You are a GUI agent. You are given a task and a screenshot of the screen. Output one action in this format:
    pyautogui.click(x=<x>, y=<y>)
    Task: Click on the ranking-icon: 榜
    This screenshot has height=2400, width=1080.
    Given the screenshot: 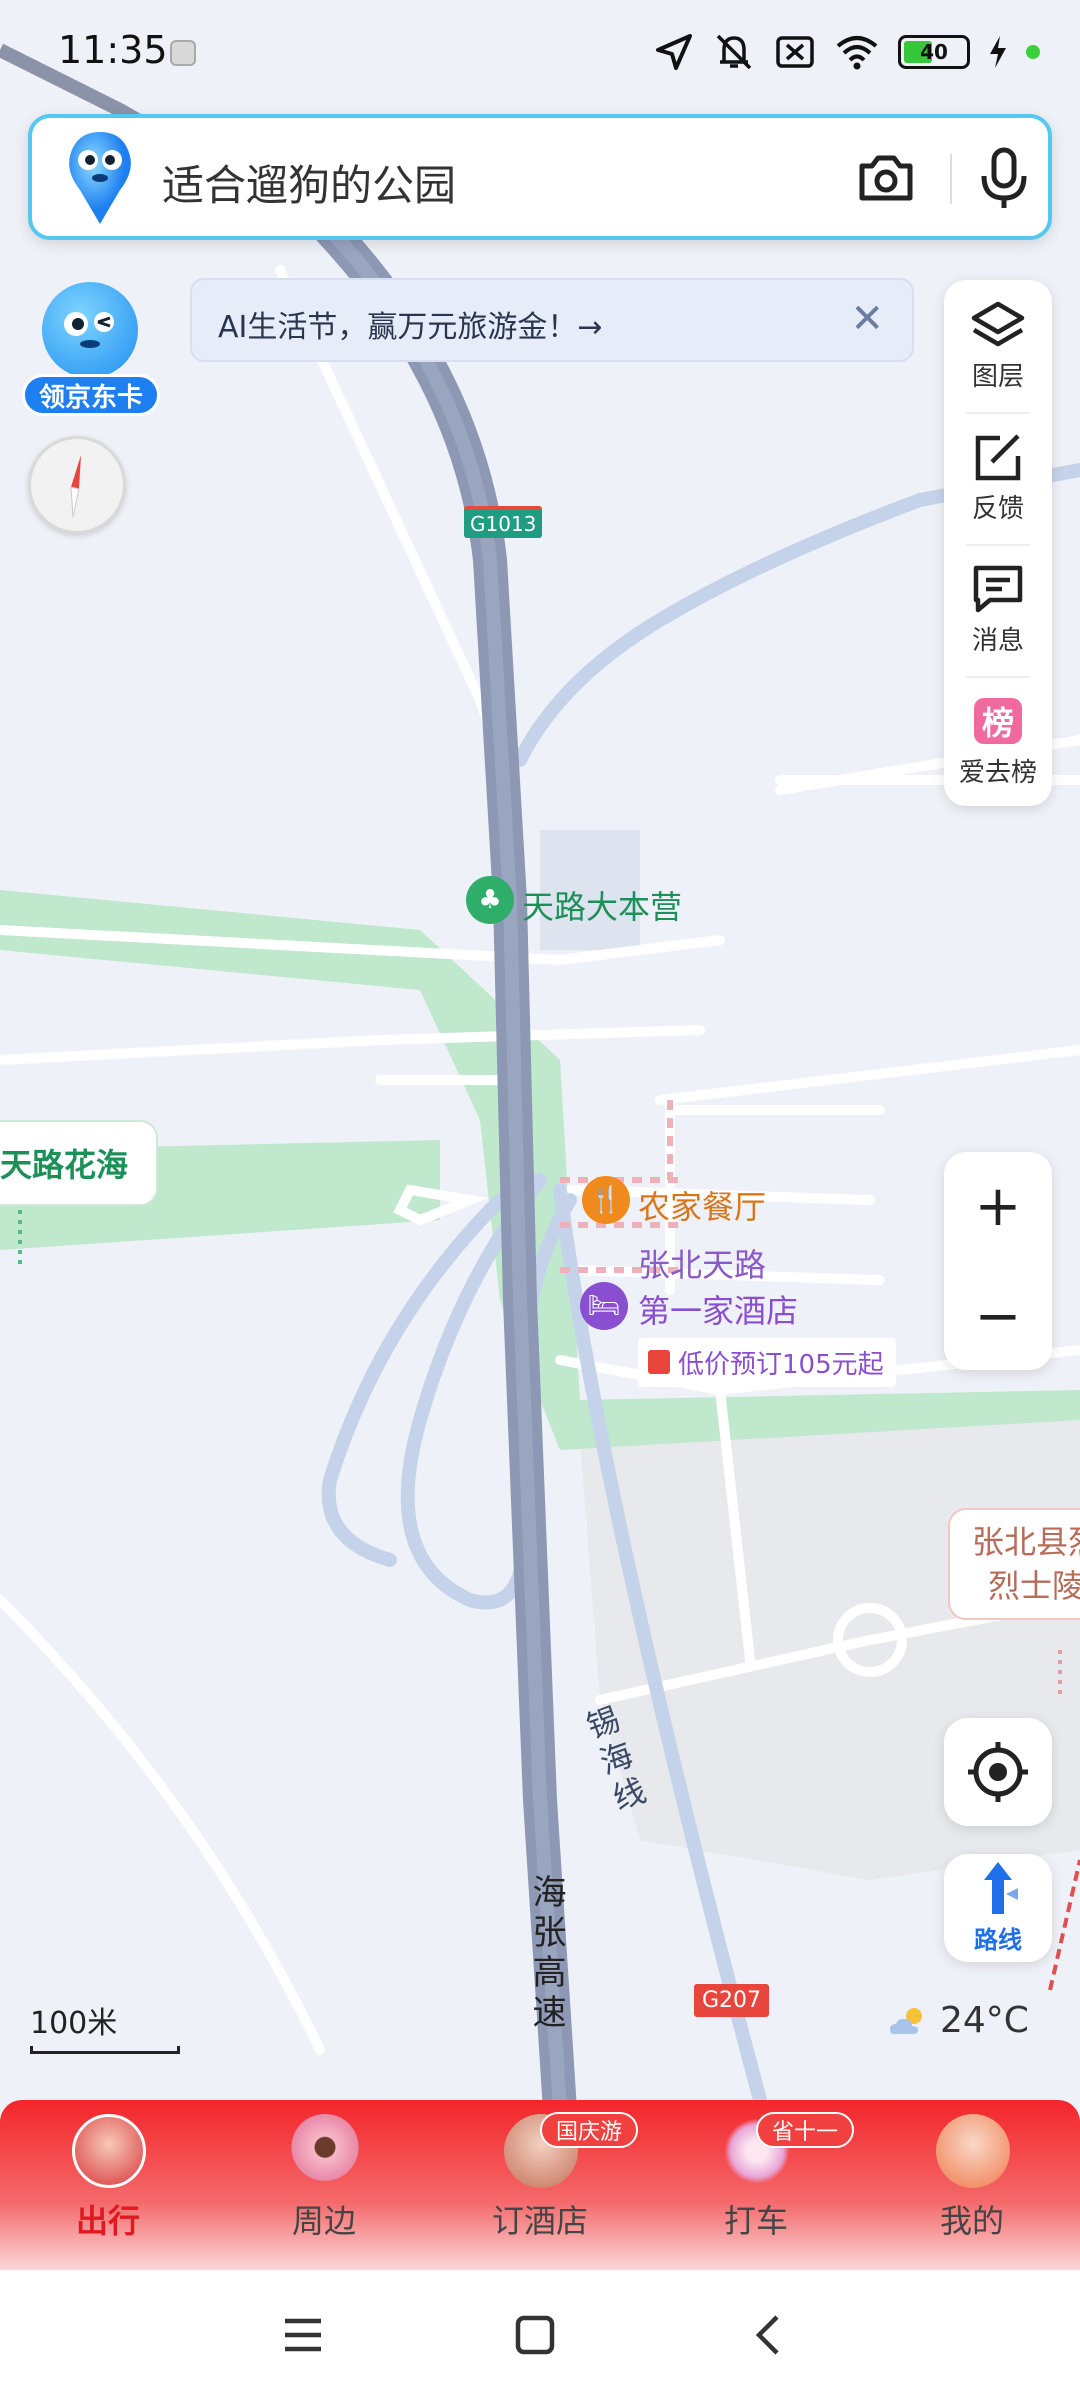 What is the action you would take?
    pyautogui.click(x=998, y=721)
    